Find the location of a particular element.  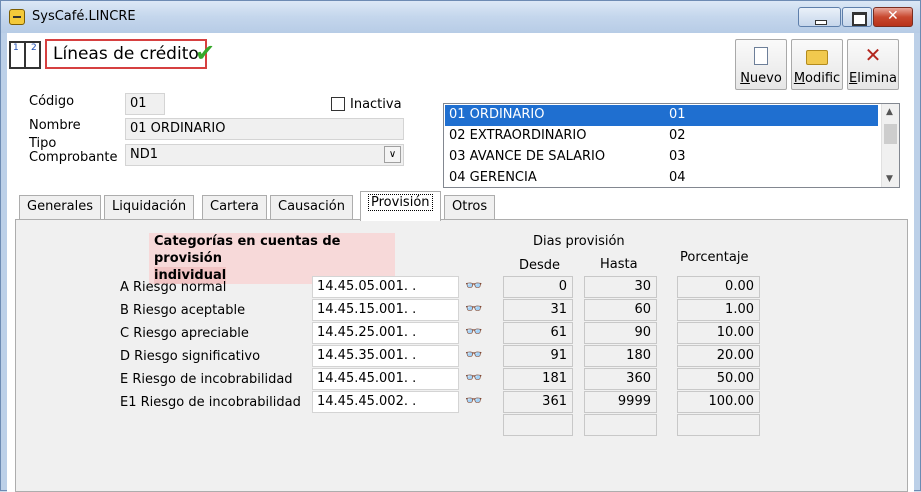

account-field: 14.45.05.001. . is located at coordinates (385, 287).